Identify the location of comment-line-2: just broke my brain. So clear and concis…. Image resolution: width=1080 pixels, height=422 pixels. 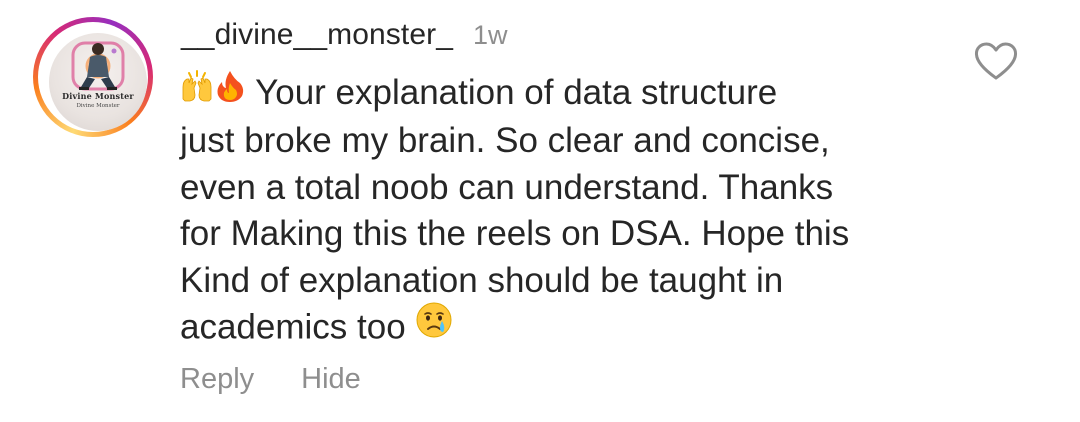
(505, 140).